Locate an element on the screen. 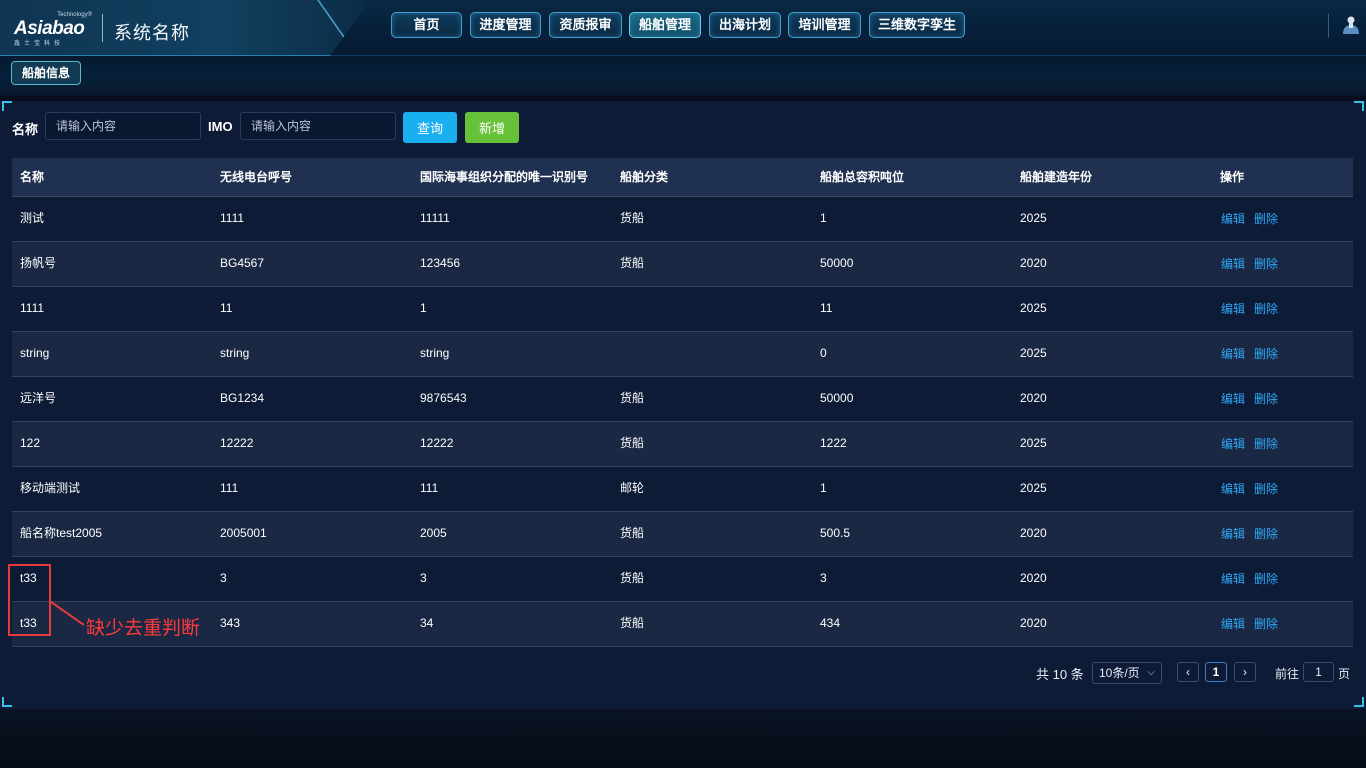  cell-name: 船名称test2005 is located at coordinates (61, 533).